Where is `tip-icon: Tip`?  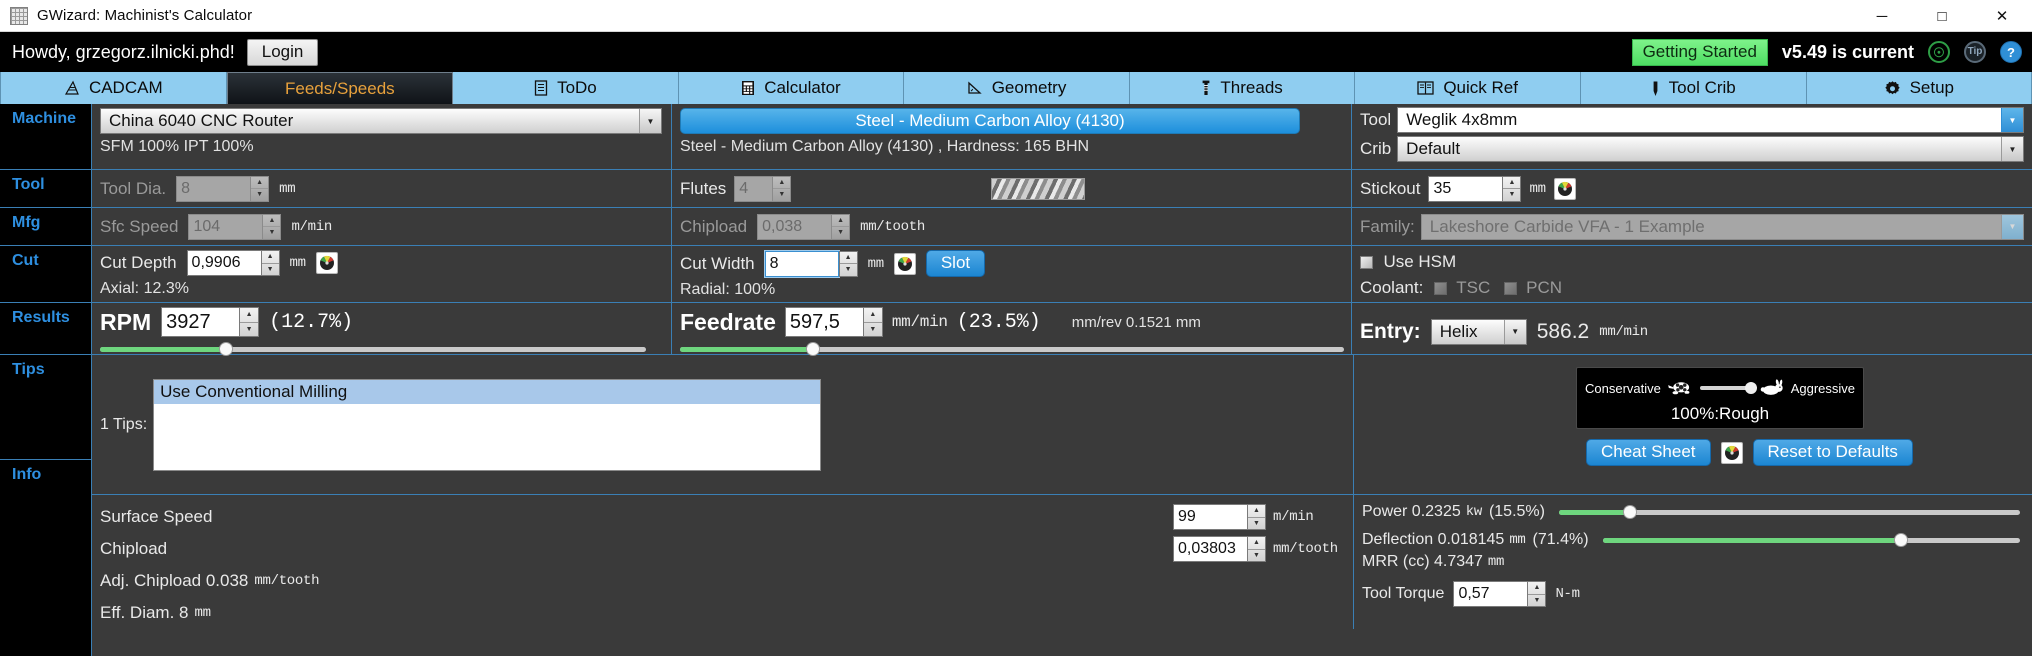 tip-icon: Tip is located at coordinates (1975, 52).